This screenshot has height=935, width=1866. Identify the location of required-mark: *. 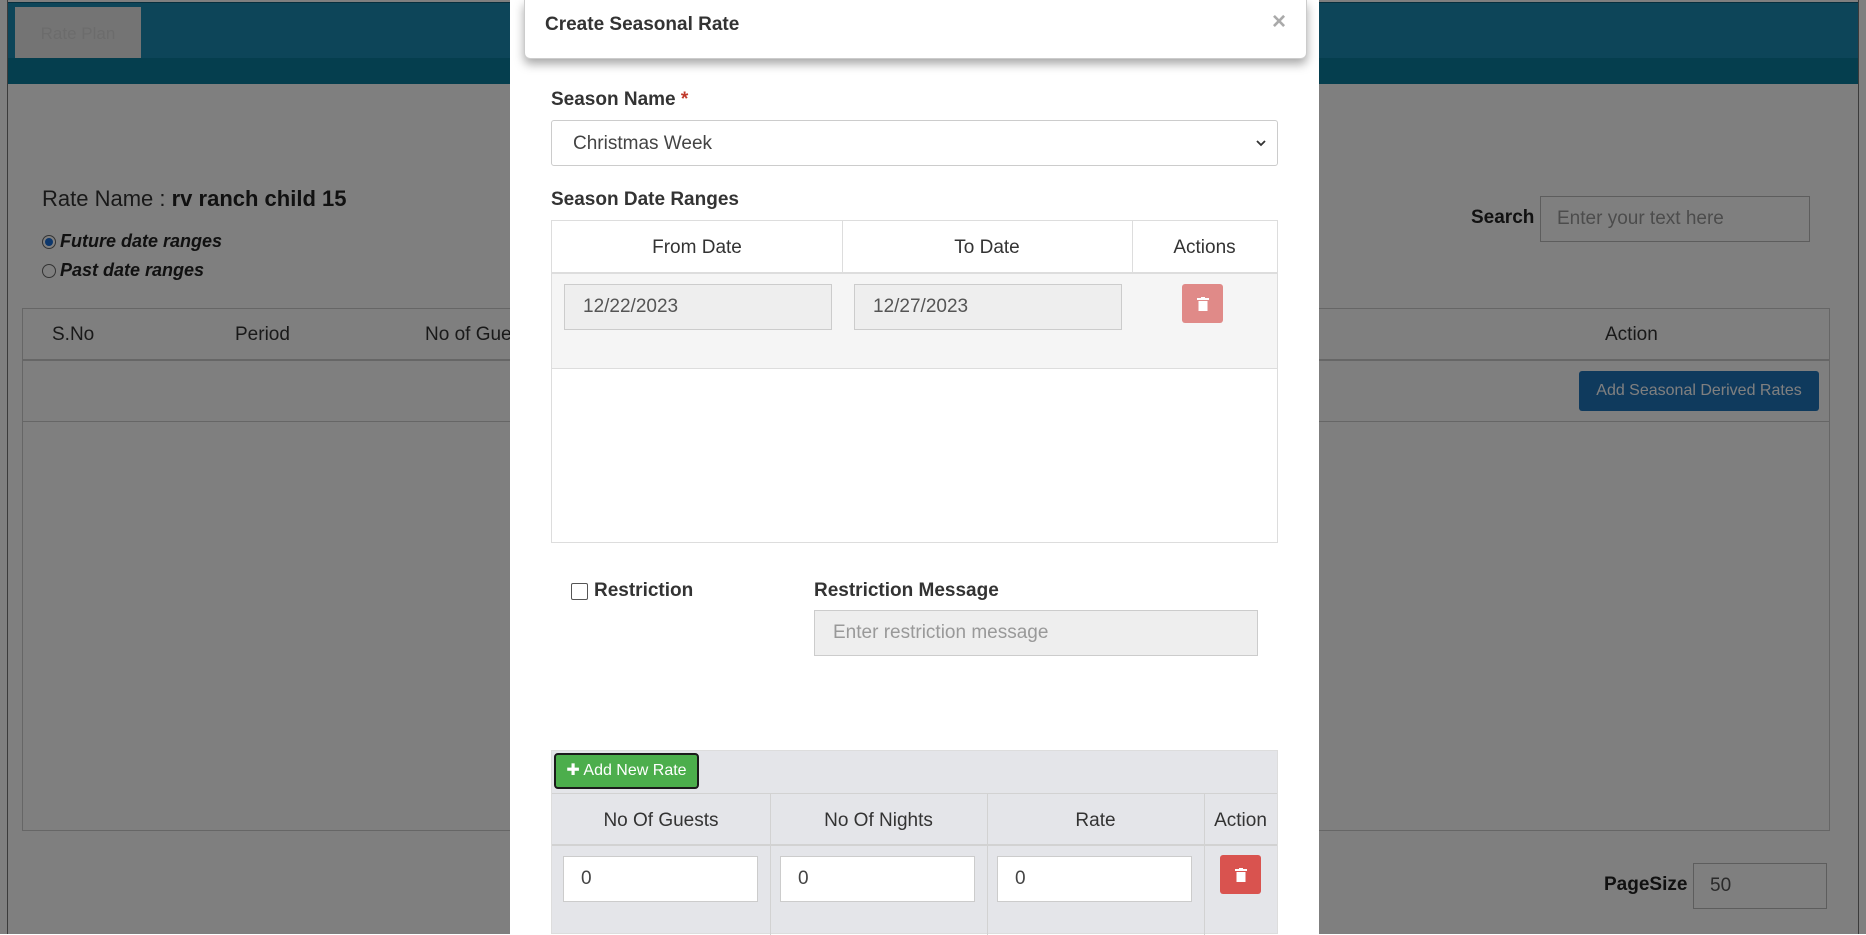
(684, 99).